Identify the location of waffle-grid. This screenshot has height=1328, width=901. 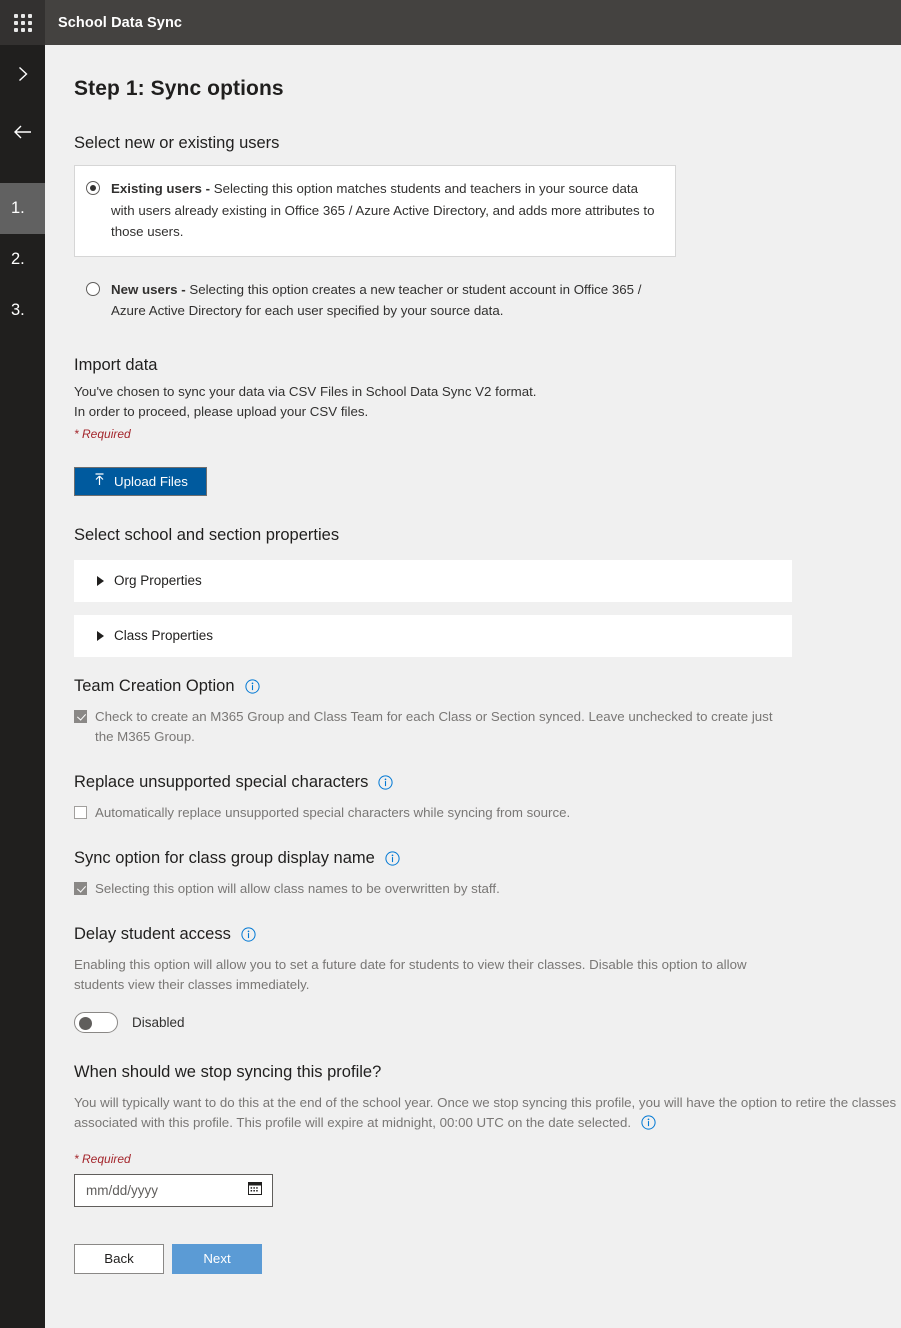
(22, 22).